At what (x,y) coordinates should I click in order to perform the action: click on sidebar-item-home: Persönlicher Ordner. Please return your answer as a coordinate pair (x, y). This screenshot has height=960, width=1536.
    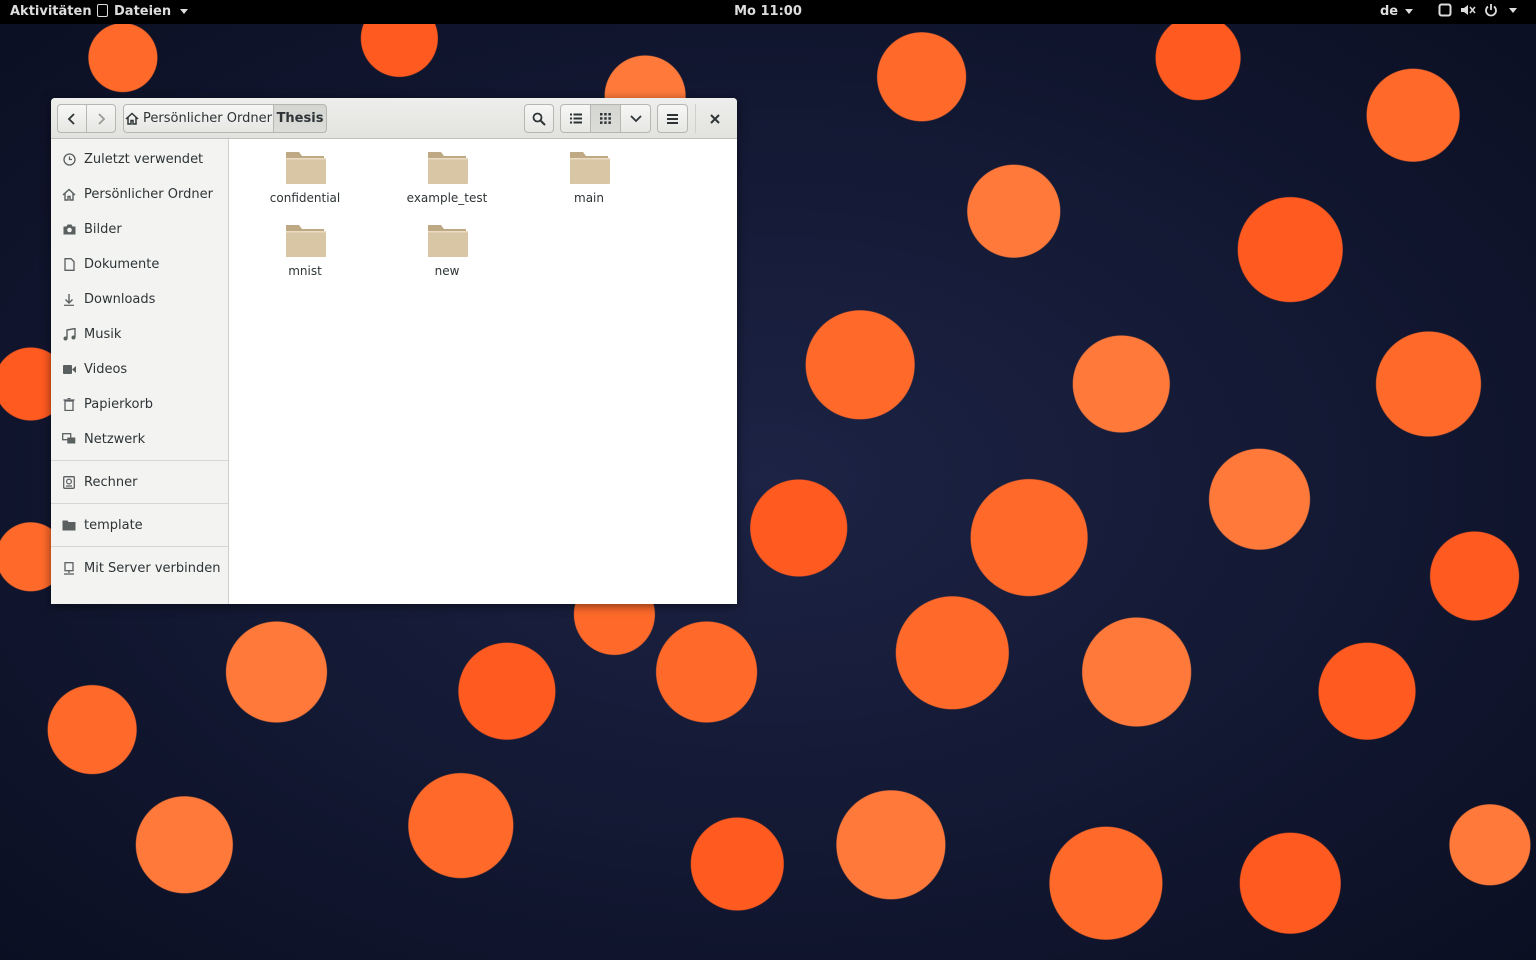
    Looking at the image, I should click on (139, 194).